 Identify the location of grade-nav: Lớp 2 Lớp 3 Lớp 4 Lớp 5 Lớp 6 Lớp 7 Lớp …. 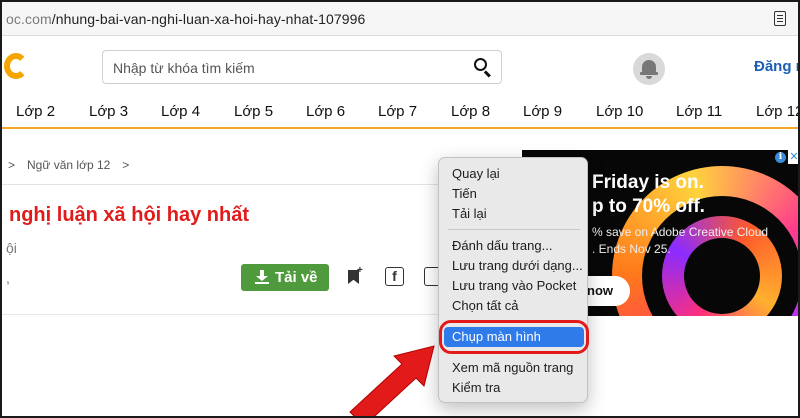
(400, 112).